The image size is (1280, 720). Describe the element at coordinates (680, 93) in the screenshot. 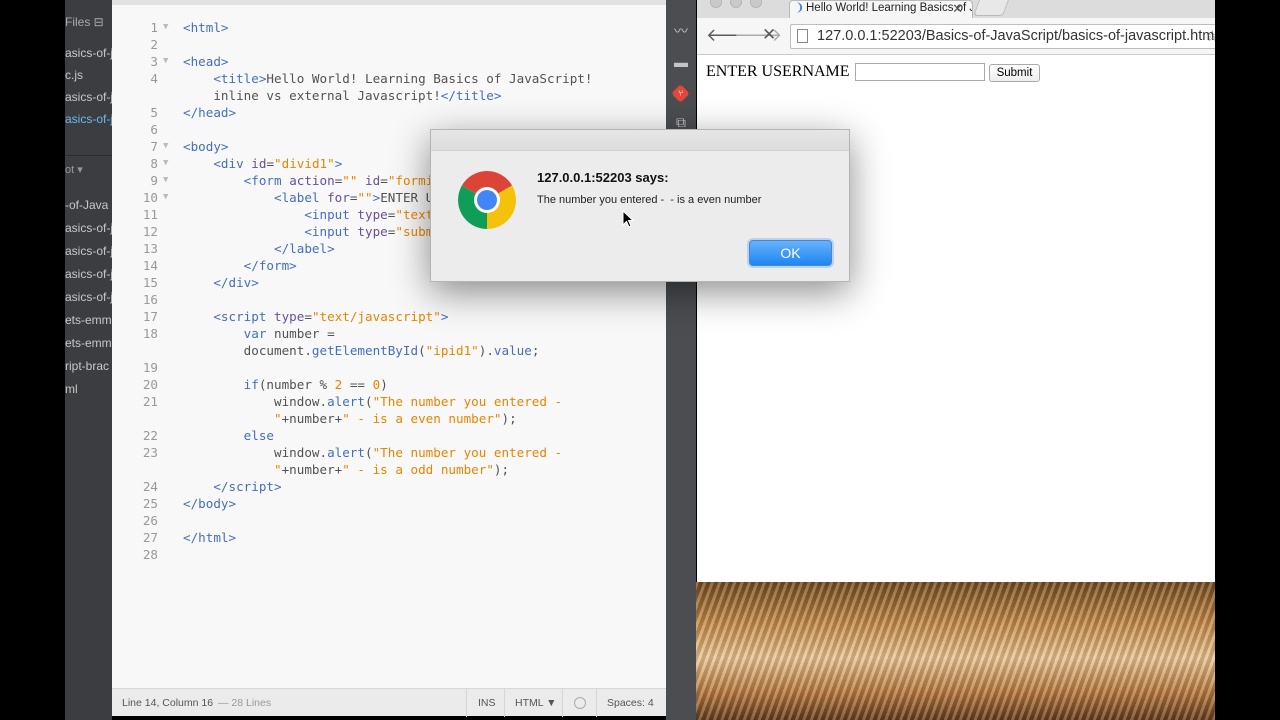

I see `git-icon: ⑂` at that location.